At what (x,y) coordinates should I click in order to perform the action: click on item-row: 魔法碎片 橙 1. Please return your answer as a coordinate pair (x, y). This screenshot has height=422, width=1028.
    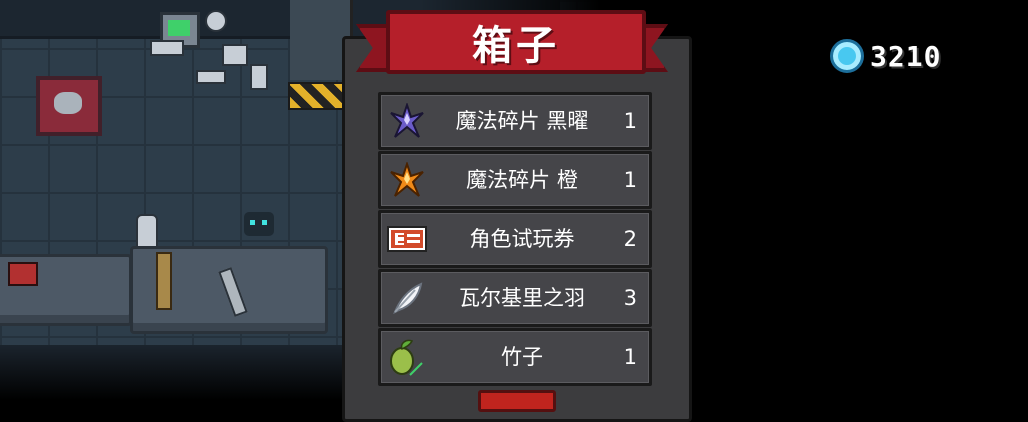
    Looking at the image, I should click on (515, 180).